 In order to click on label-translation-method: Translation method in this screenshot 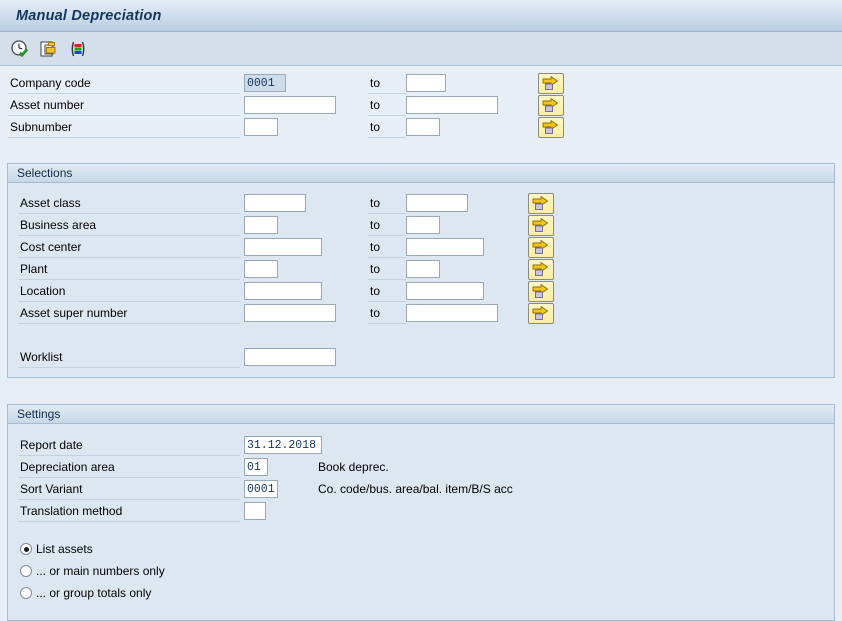, I will do `click(129, 511)`.